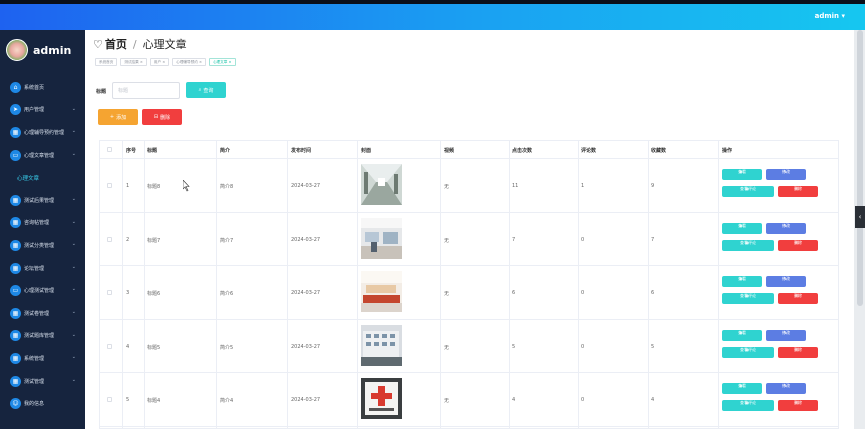 The width and height of the screenshot is (865, 429). What do you see at coordinates (34, 87) in the screenshot?
I see `sidebar-item-label: 系统首页` at bounding box center [34, 87].